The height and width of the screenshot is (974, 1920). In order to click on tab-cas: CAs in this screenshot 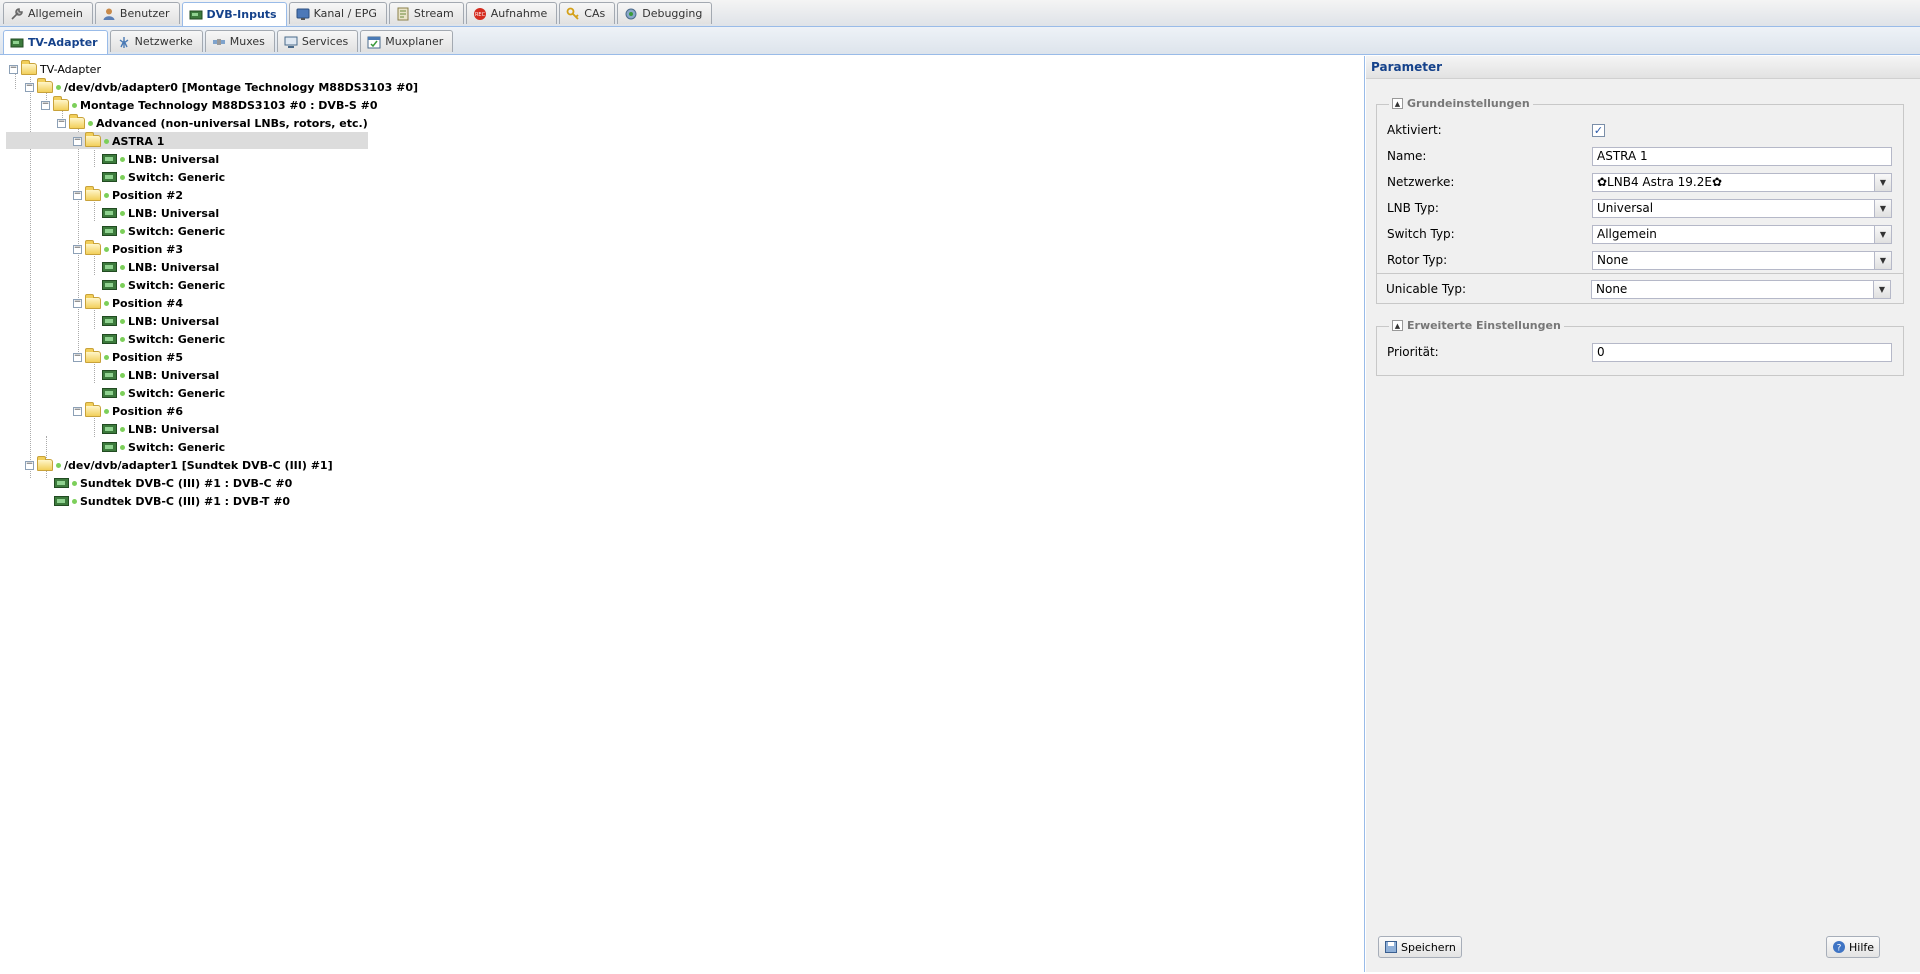, I will do `click(587, 13)`.